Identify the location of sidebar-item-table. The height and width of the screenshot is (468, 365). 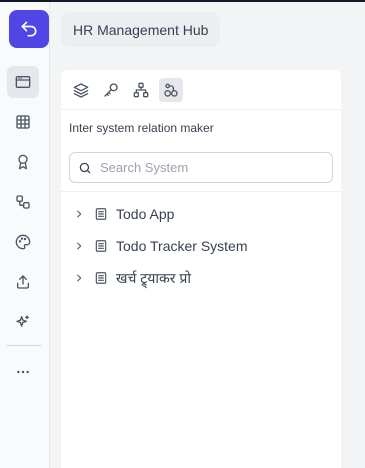
(23, 122).